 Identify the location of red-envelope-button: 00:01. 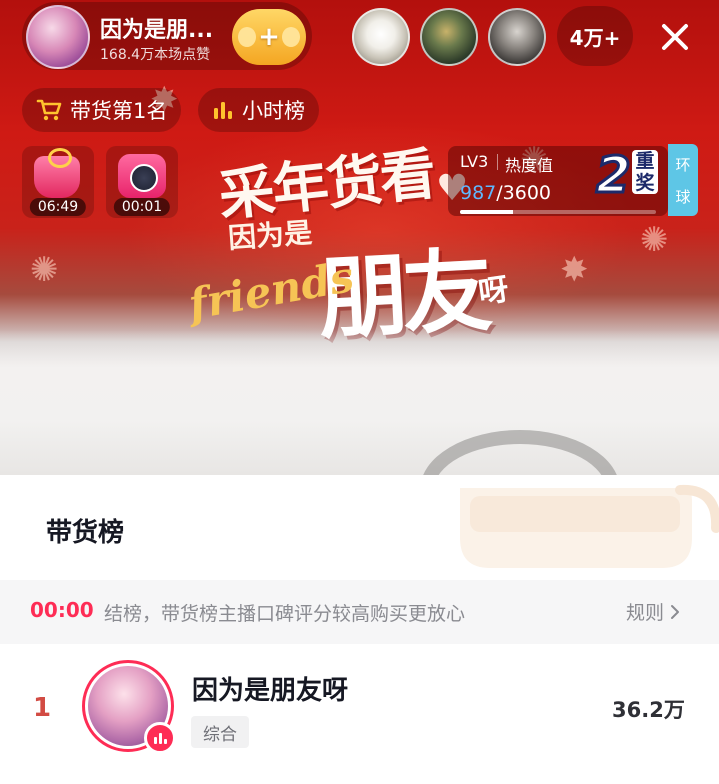
(142, 182).